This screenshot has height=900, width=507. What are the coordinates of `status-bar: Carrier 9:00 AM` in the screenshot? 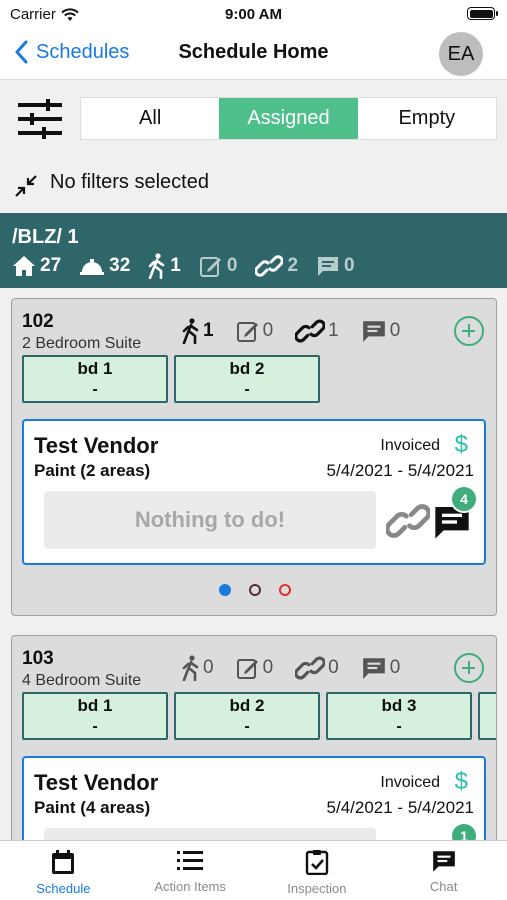 It's located at (253, 14).